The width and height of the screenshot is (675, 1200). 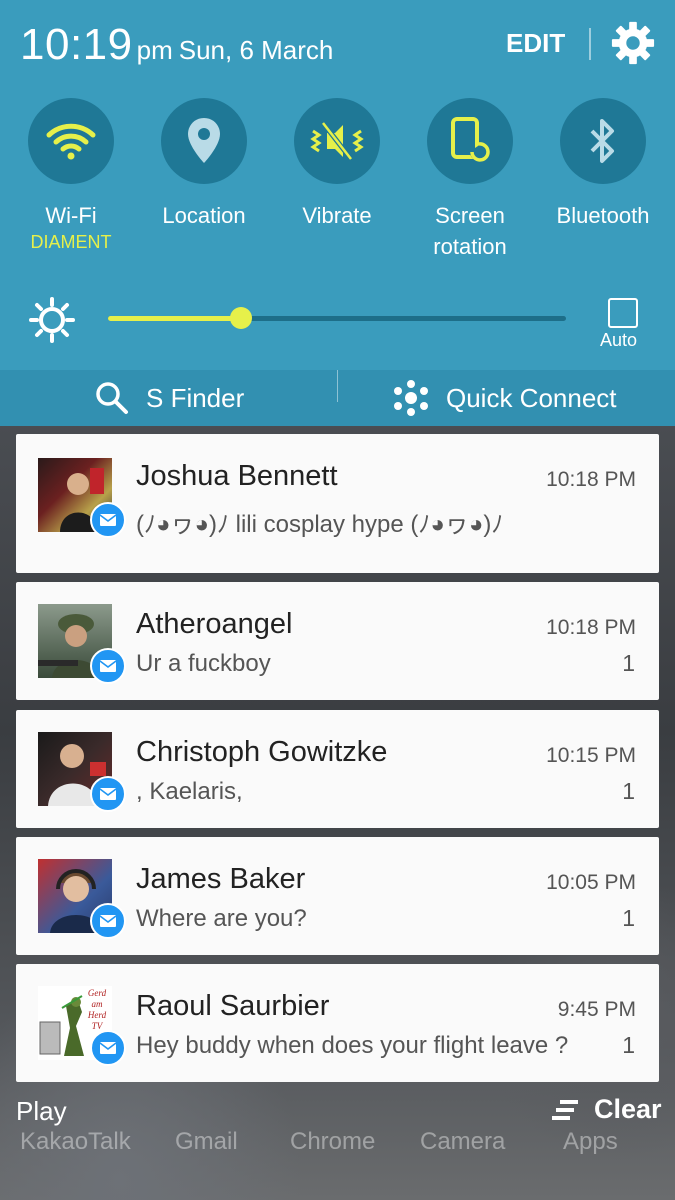 I want to click on clear-label: Clear, so click(x=628, y=1109).